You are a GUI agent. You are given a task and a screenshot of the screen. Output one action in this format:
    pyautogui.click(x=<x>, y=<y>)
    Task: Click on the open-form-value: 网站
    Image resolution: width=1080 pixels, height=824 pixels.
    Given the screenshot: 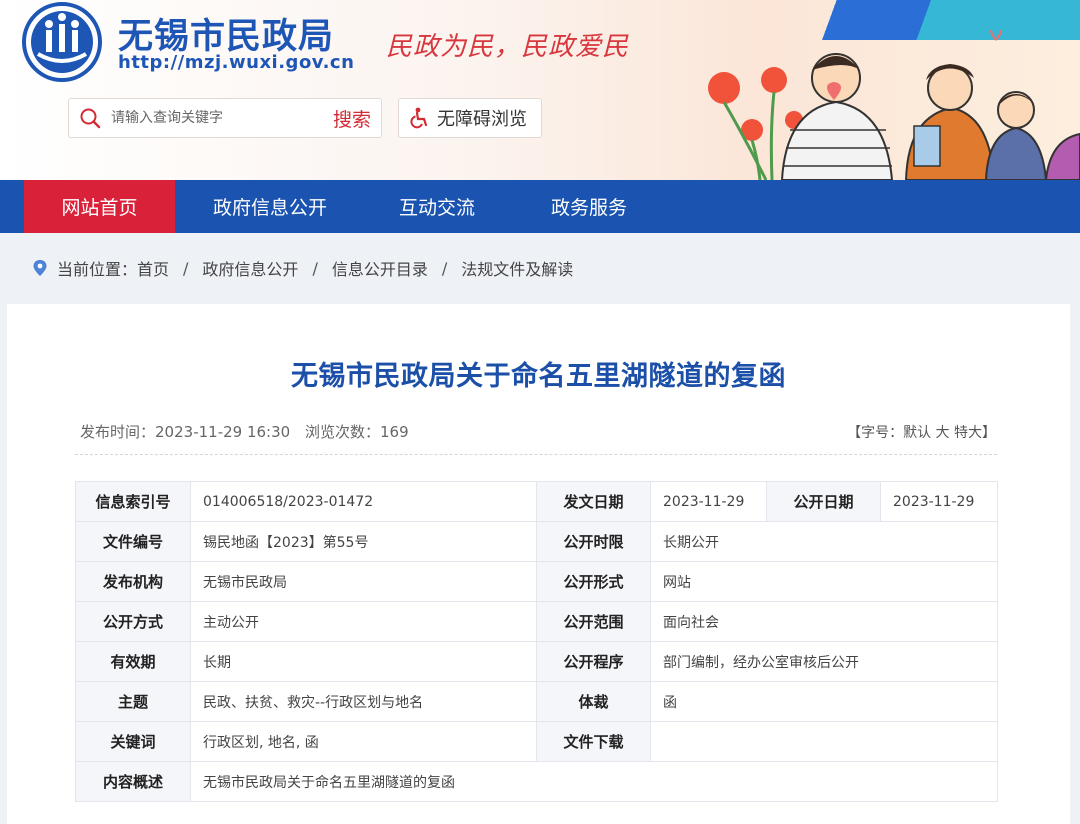 What is the action you would take?
    pyautogui.click(x=824, y=581)
    